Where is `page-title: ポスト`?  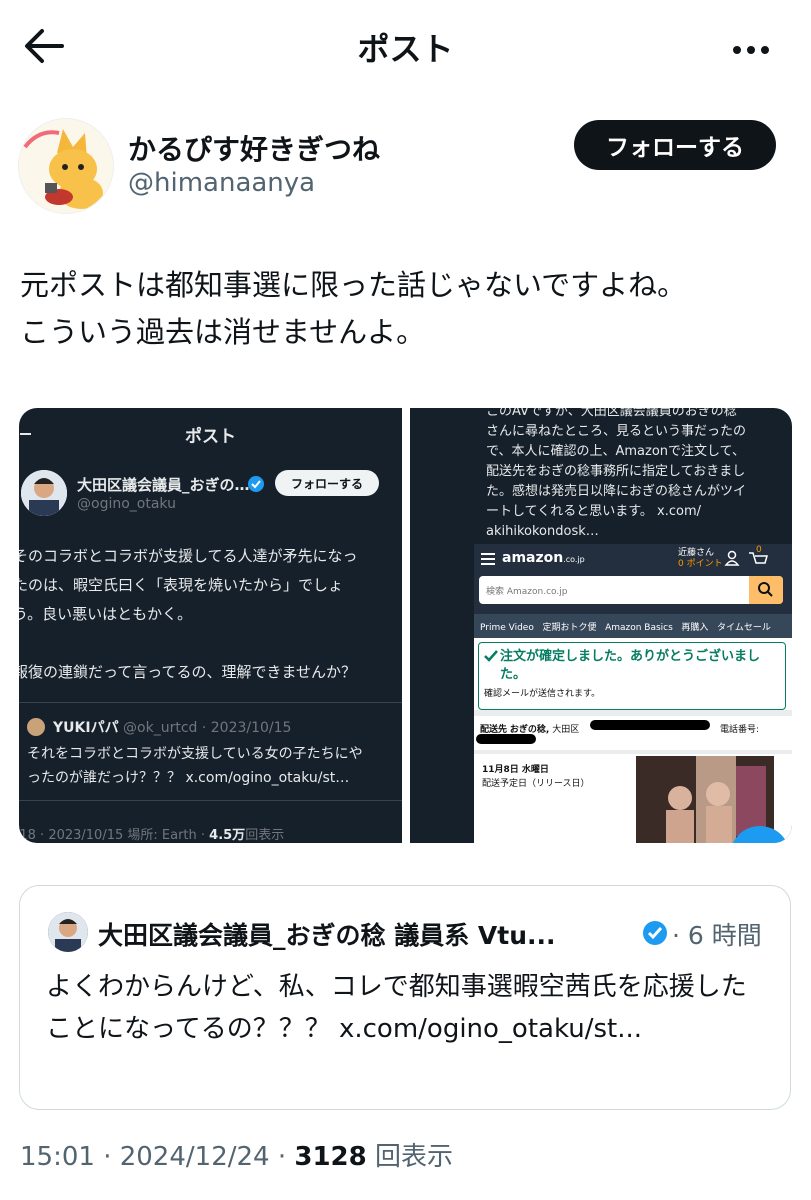 page-title: ポスト is located at coordinates (405, 49).